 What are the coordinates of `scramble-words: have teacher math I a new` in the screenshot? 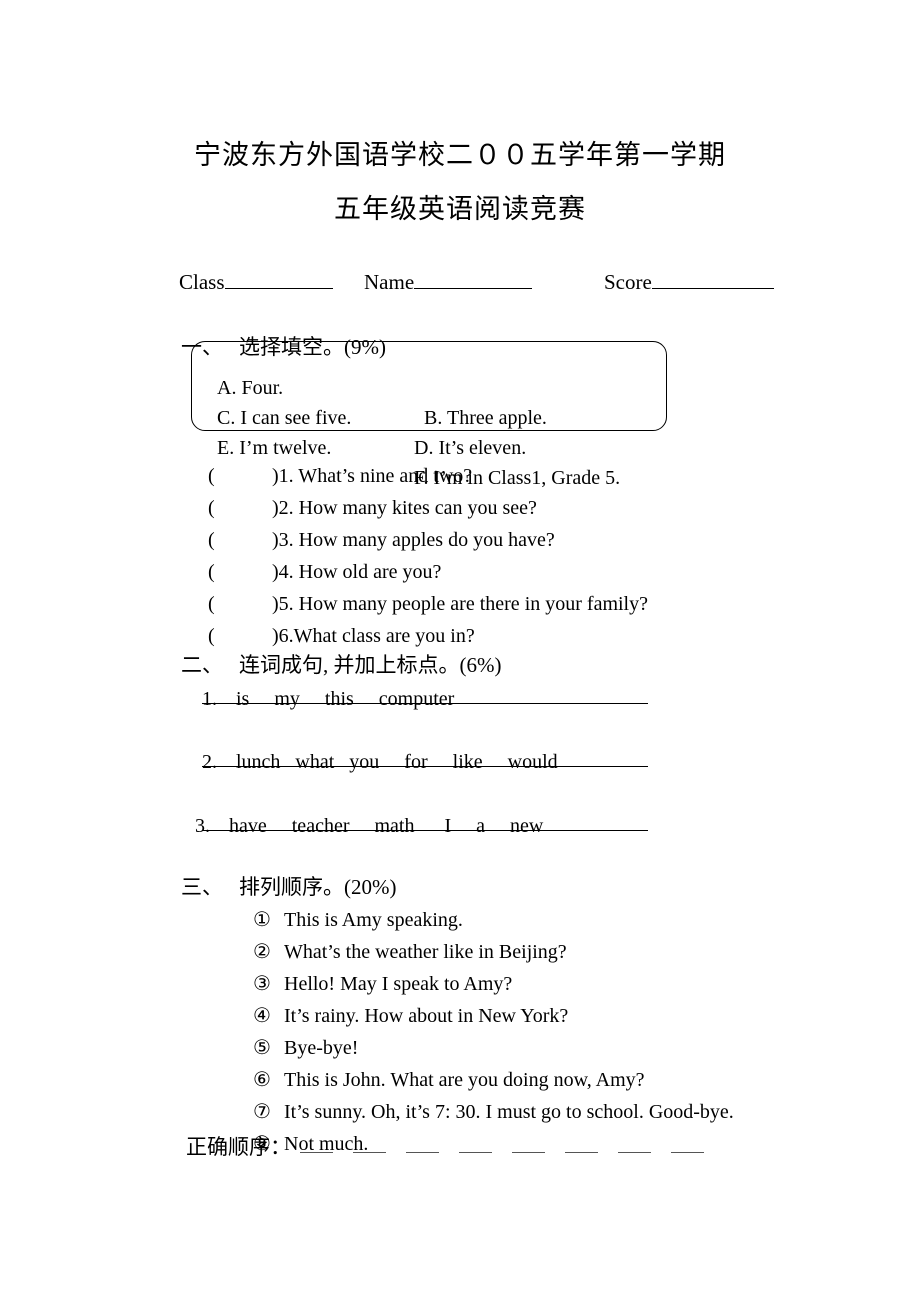 It's located at (386, 826).